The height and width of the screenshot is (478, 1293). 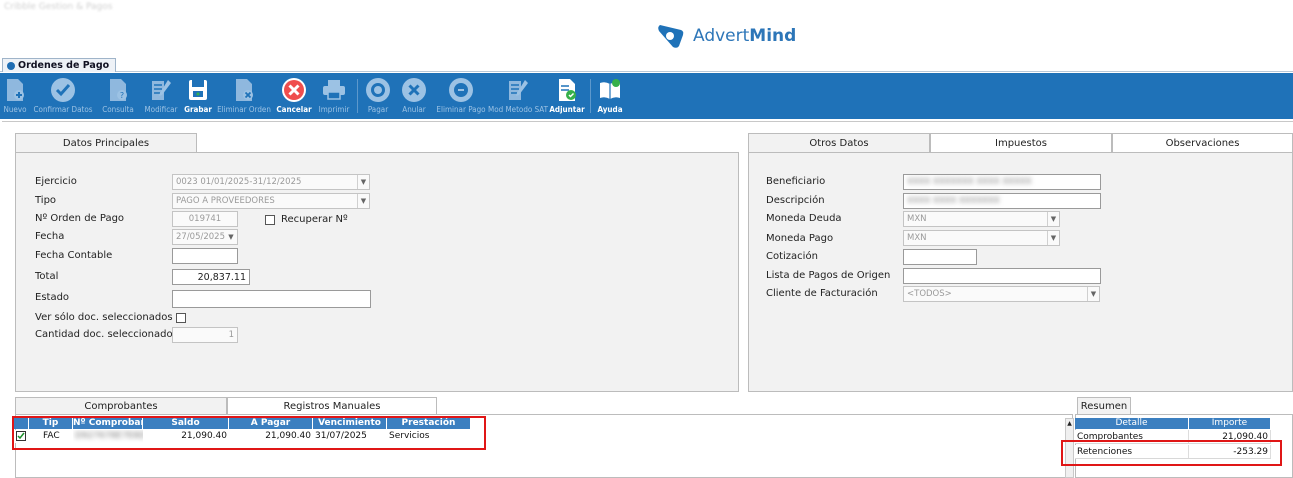 What do you see at coordinates (1001, 294) in the screenshot?
I see `cliente-facturacion-select: <TODOS> ▼` at bounding box center [1001, 294].